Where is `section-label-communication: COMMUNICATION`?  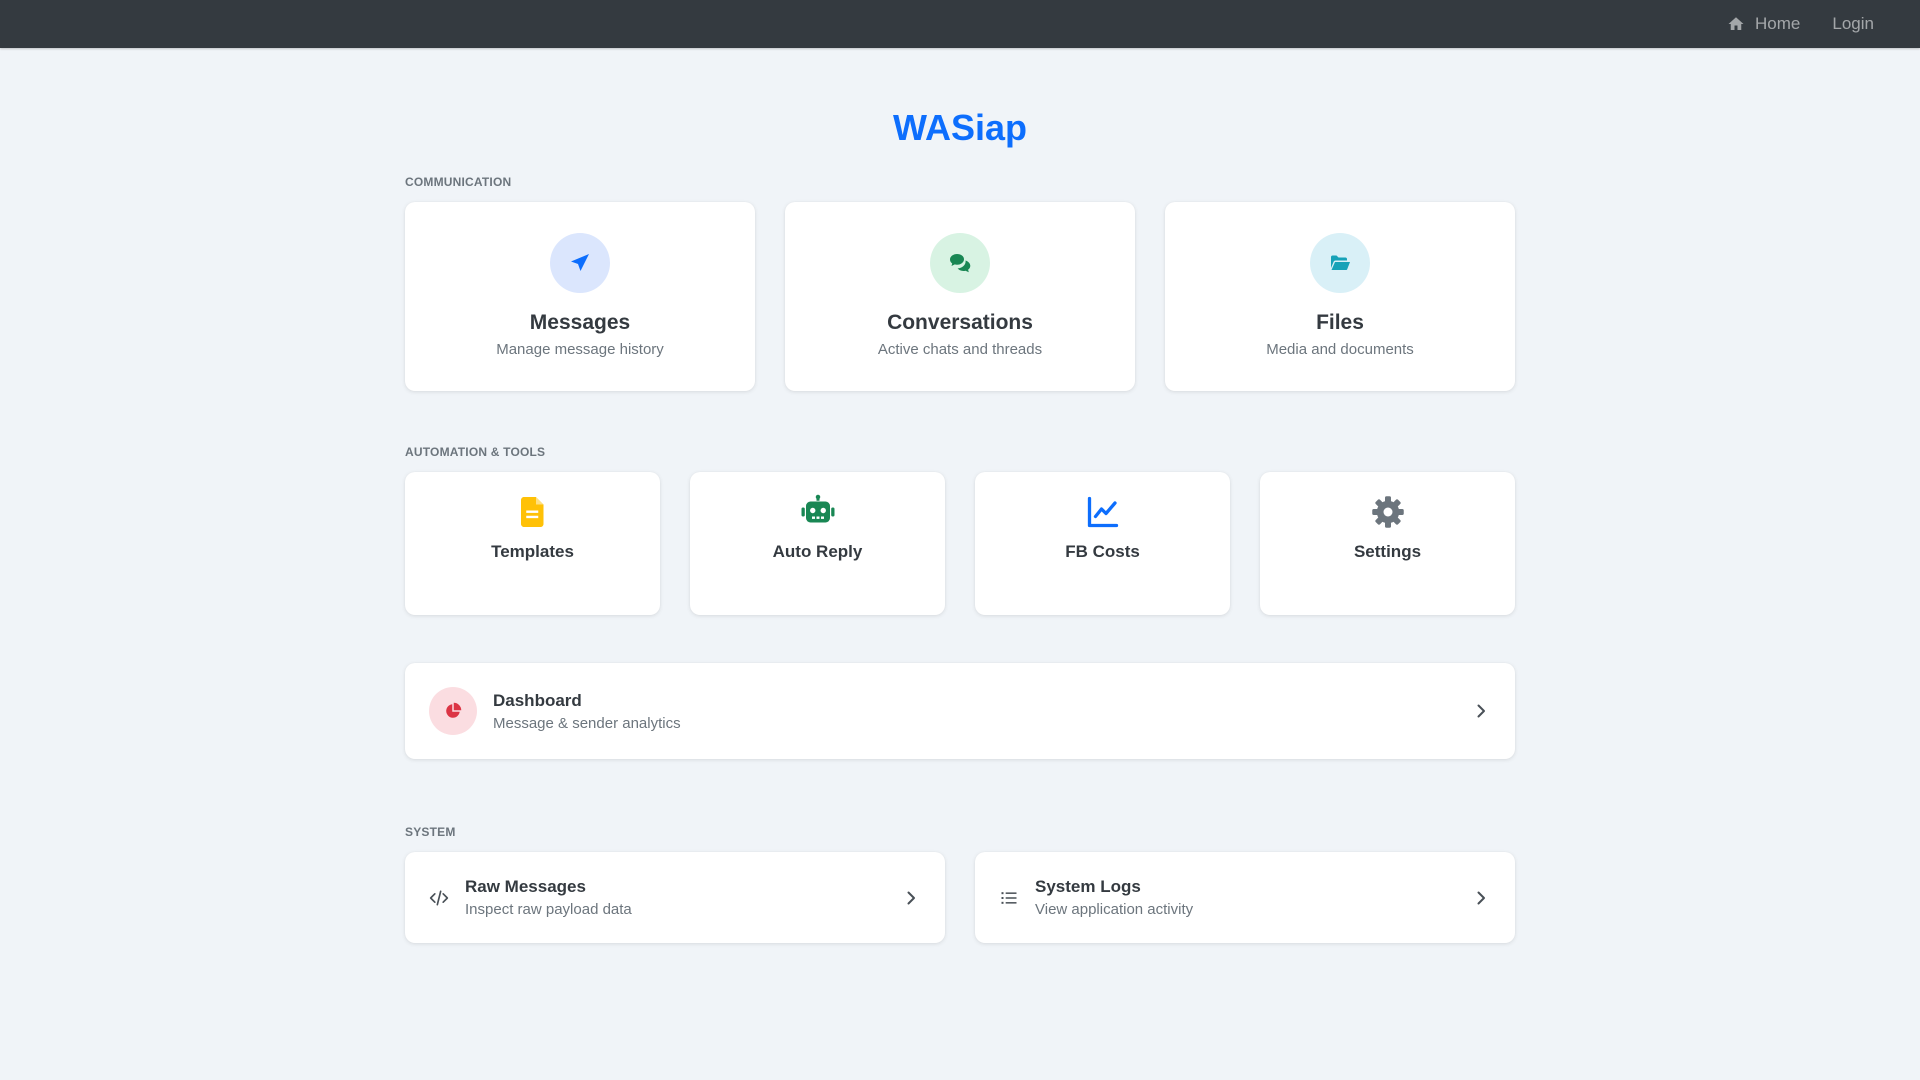
section-label-communication: COMMUNICATION is located at coordinates (458, 182).